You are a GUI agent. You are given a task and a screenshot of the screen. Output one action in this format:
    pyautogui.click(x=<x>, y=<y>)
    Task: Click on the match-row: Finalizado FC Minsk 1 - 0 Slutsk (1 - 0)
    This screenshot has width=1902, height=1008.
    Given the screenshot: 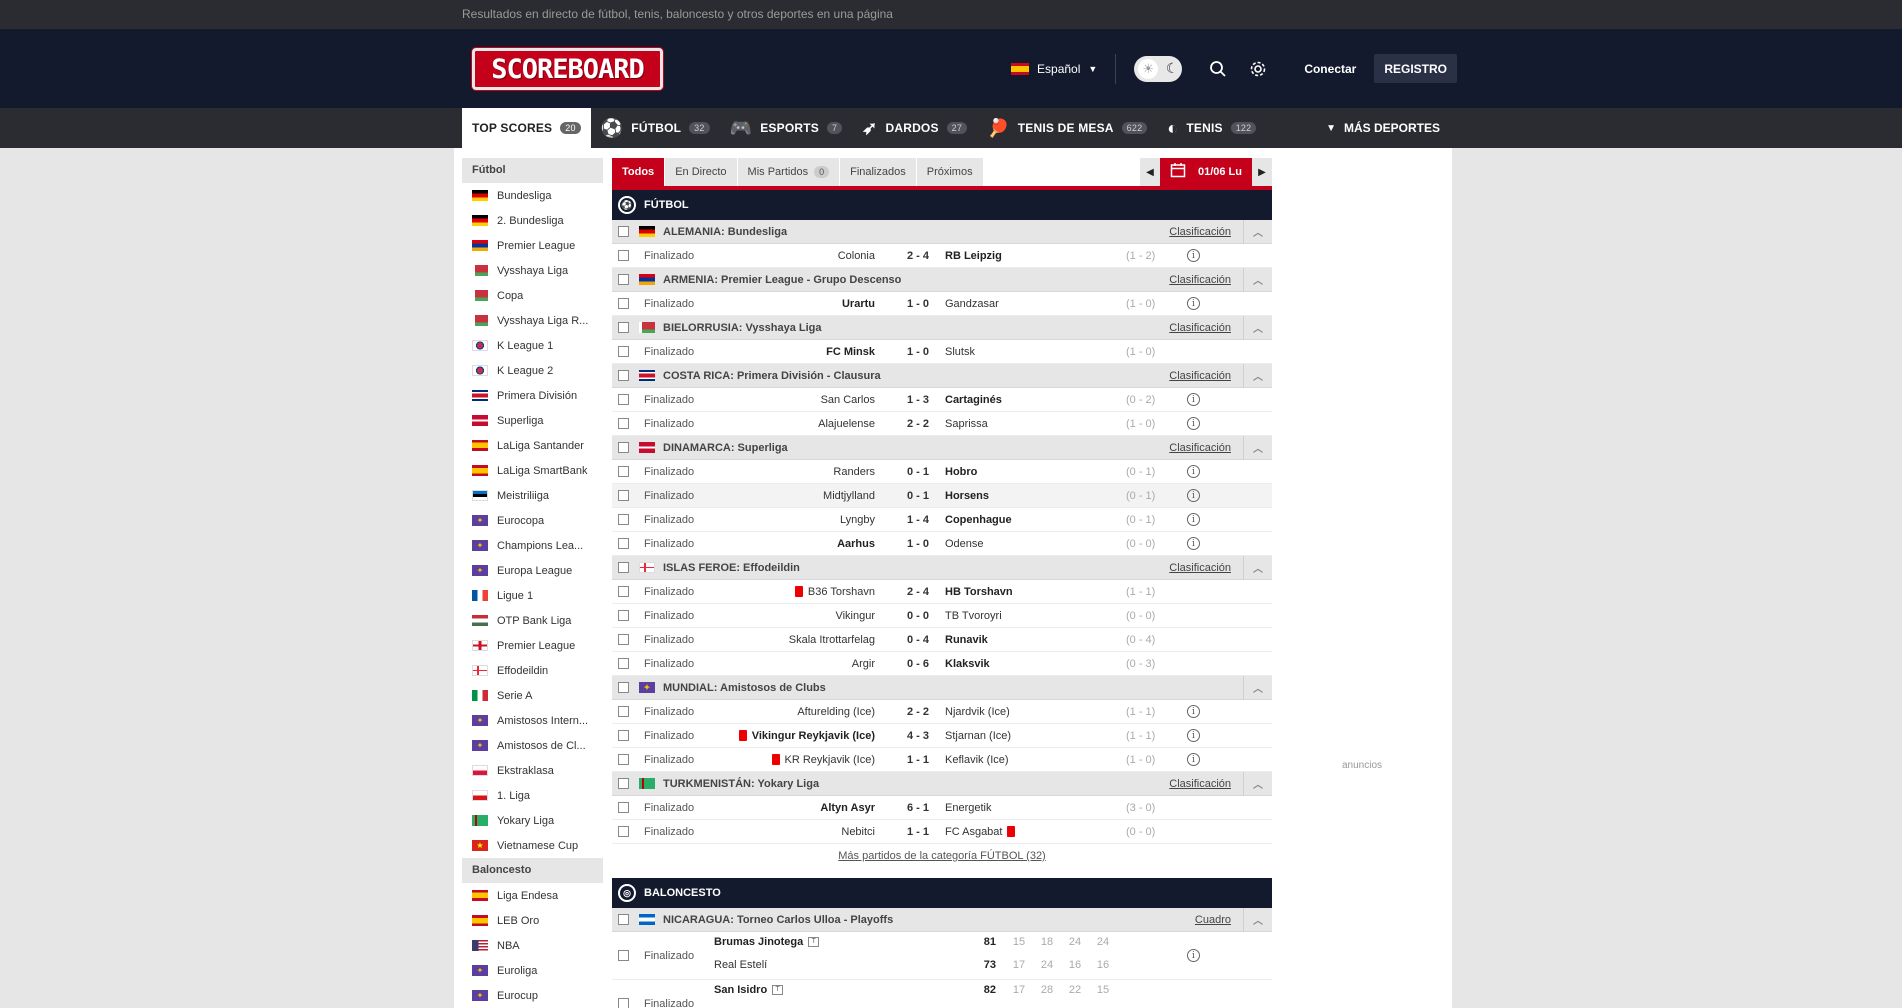 What is the action you would take?
    pyautogui.click(x=942, y=352)
    